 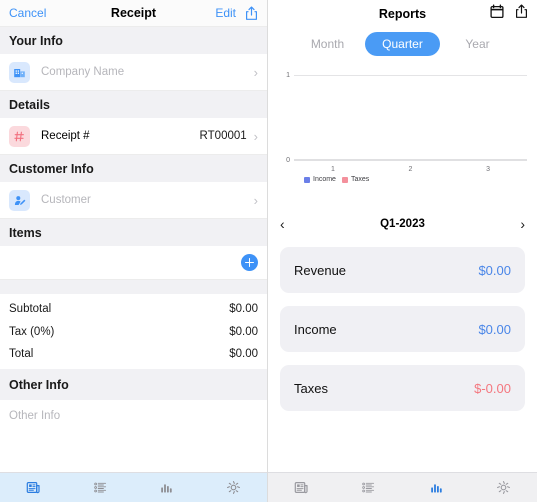 I want to click on receipt-navbar: Cancel Receipt Edit, so click(x=133, y=13).